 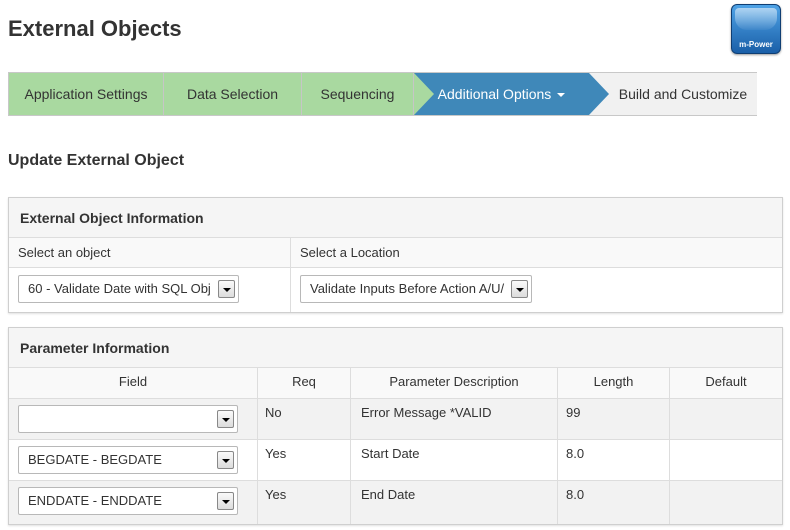 I want to click on description-cell: Error Message *VALID, so click(x=454, y=419).